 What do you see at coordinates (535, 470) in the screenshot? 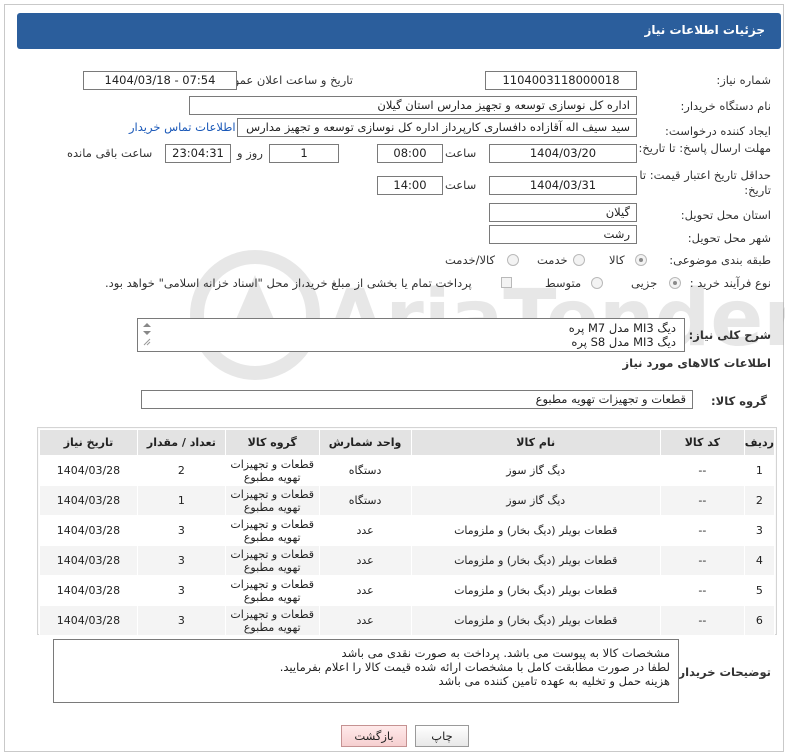
I see `cell-name: دیگ گاز سوز` at bounding box center [535, 470].